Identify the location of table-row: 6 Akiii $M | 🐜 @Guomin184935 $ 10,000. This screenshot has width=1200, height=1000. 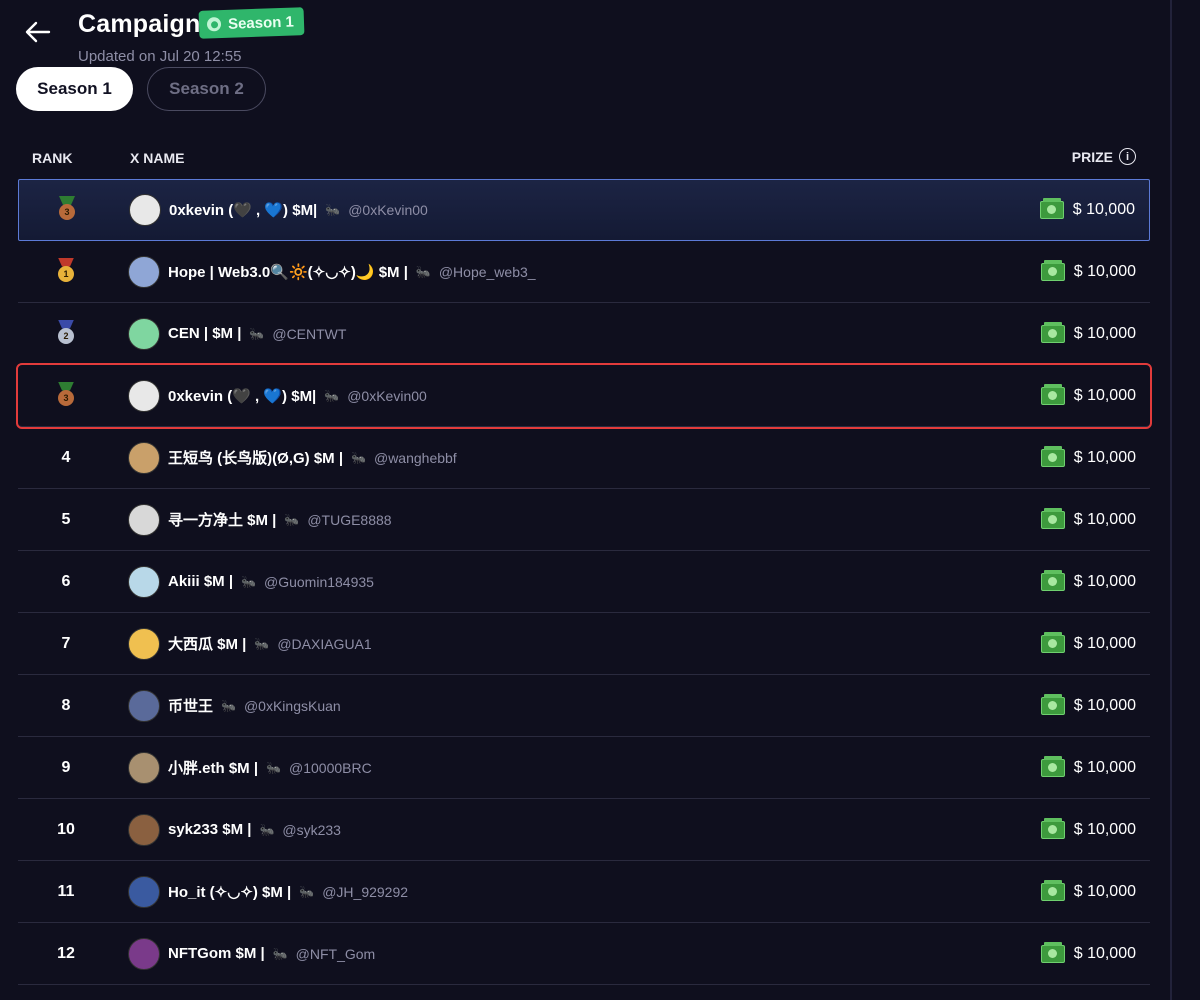
(584, 582).